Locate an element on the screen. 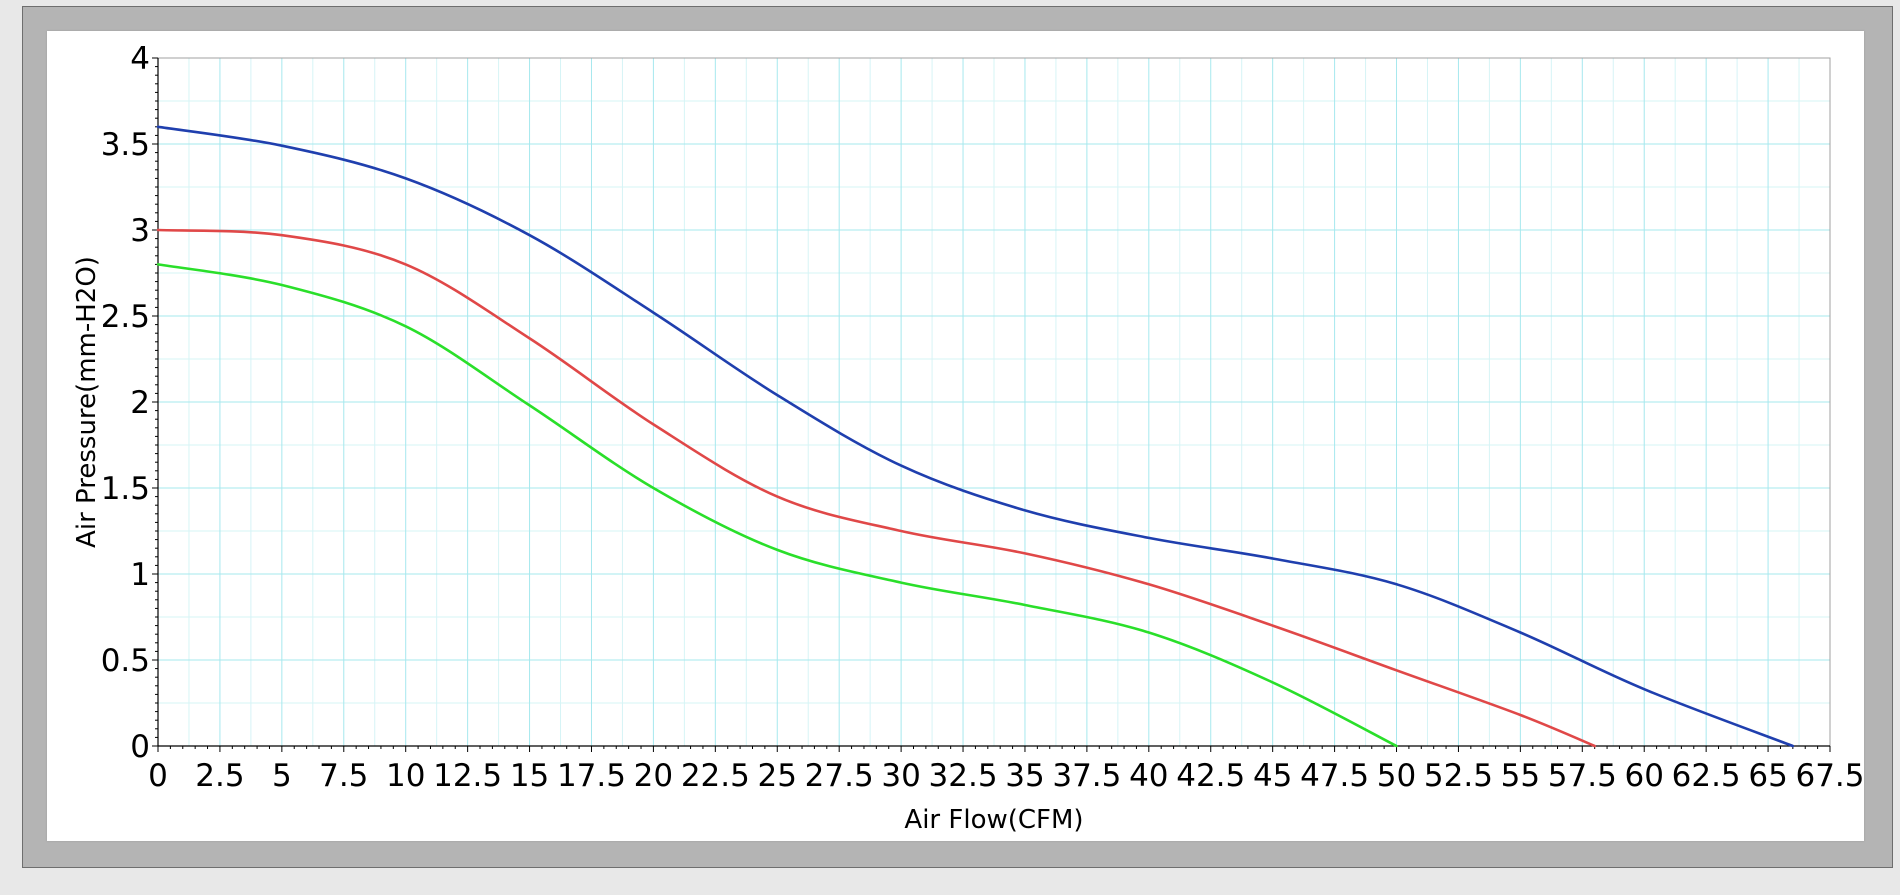  x-tick-label: 47.5 is located at coordinates (1334, 776).